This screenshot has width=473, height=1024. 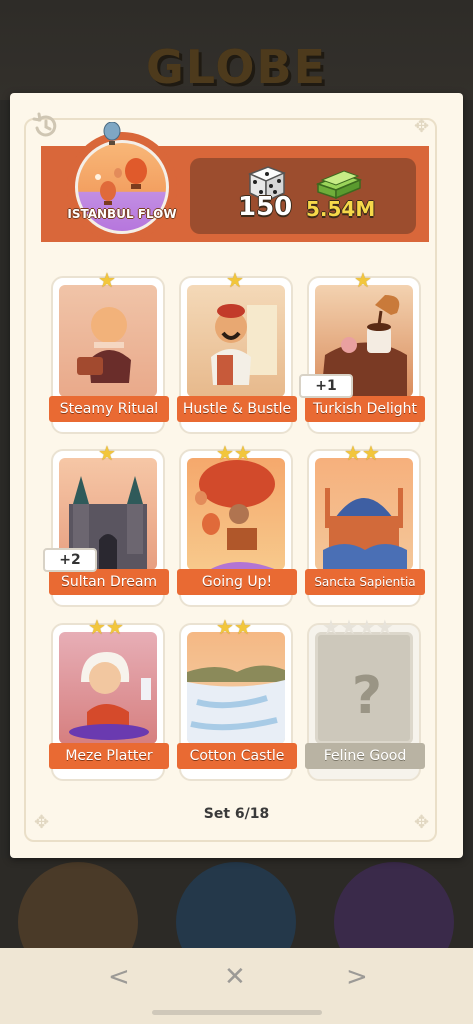 I want to click on set-progress: Set 6/18, so click(x=236, y=814).